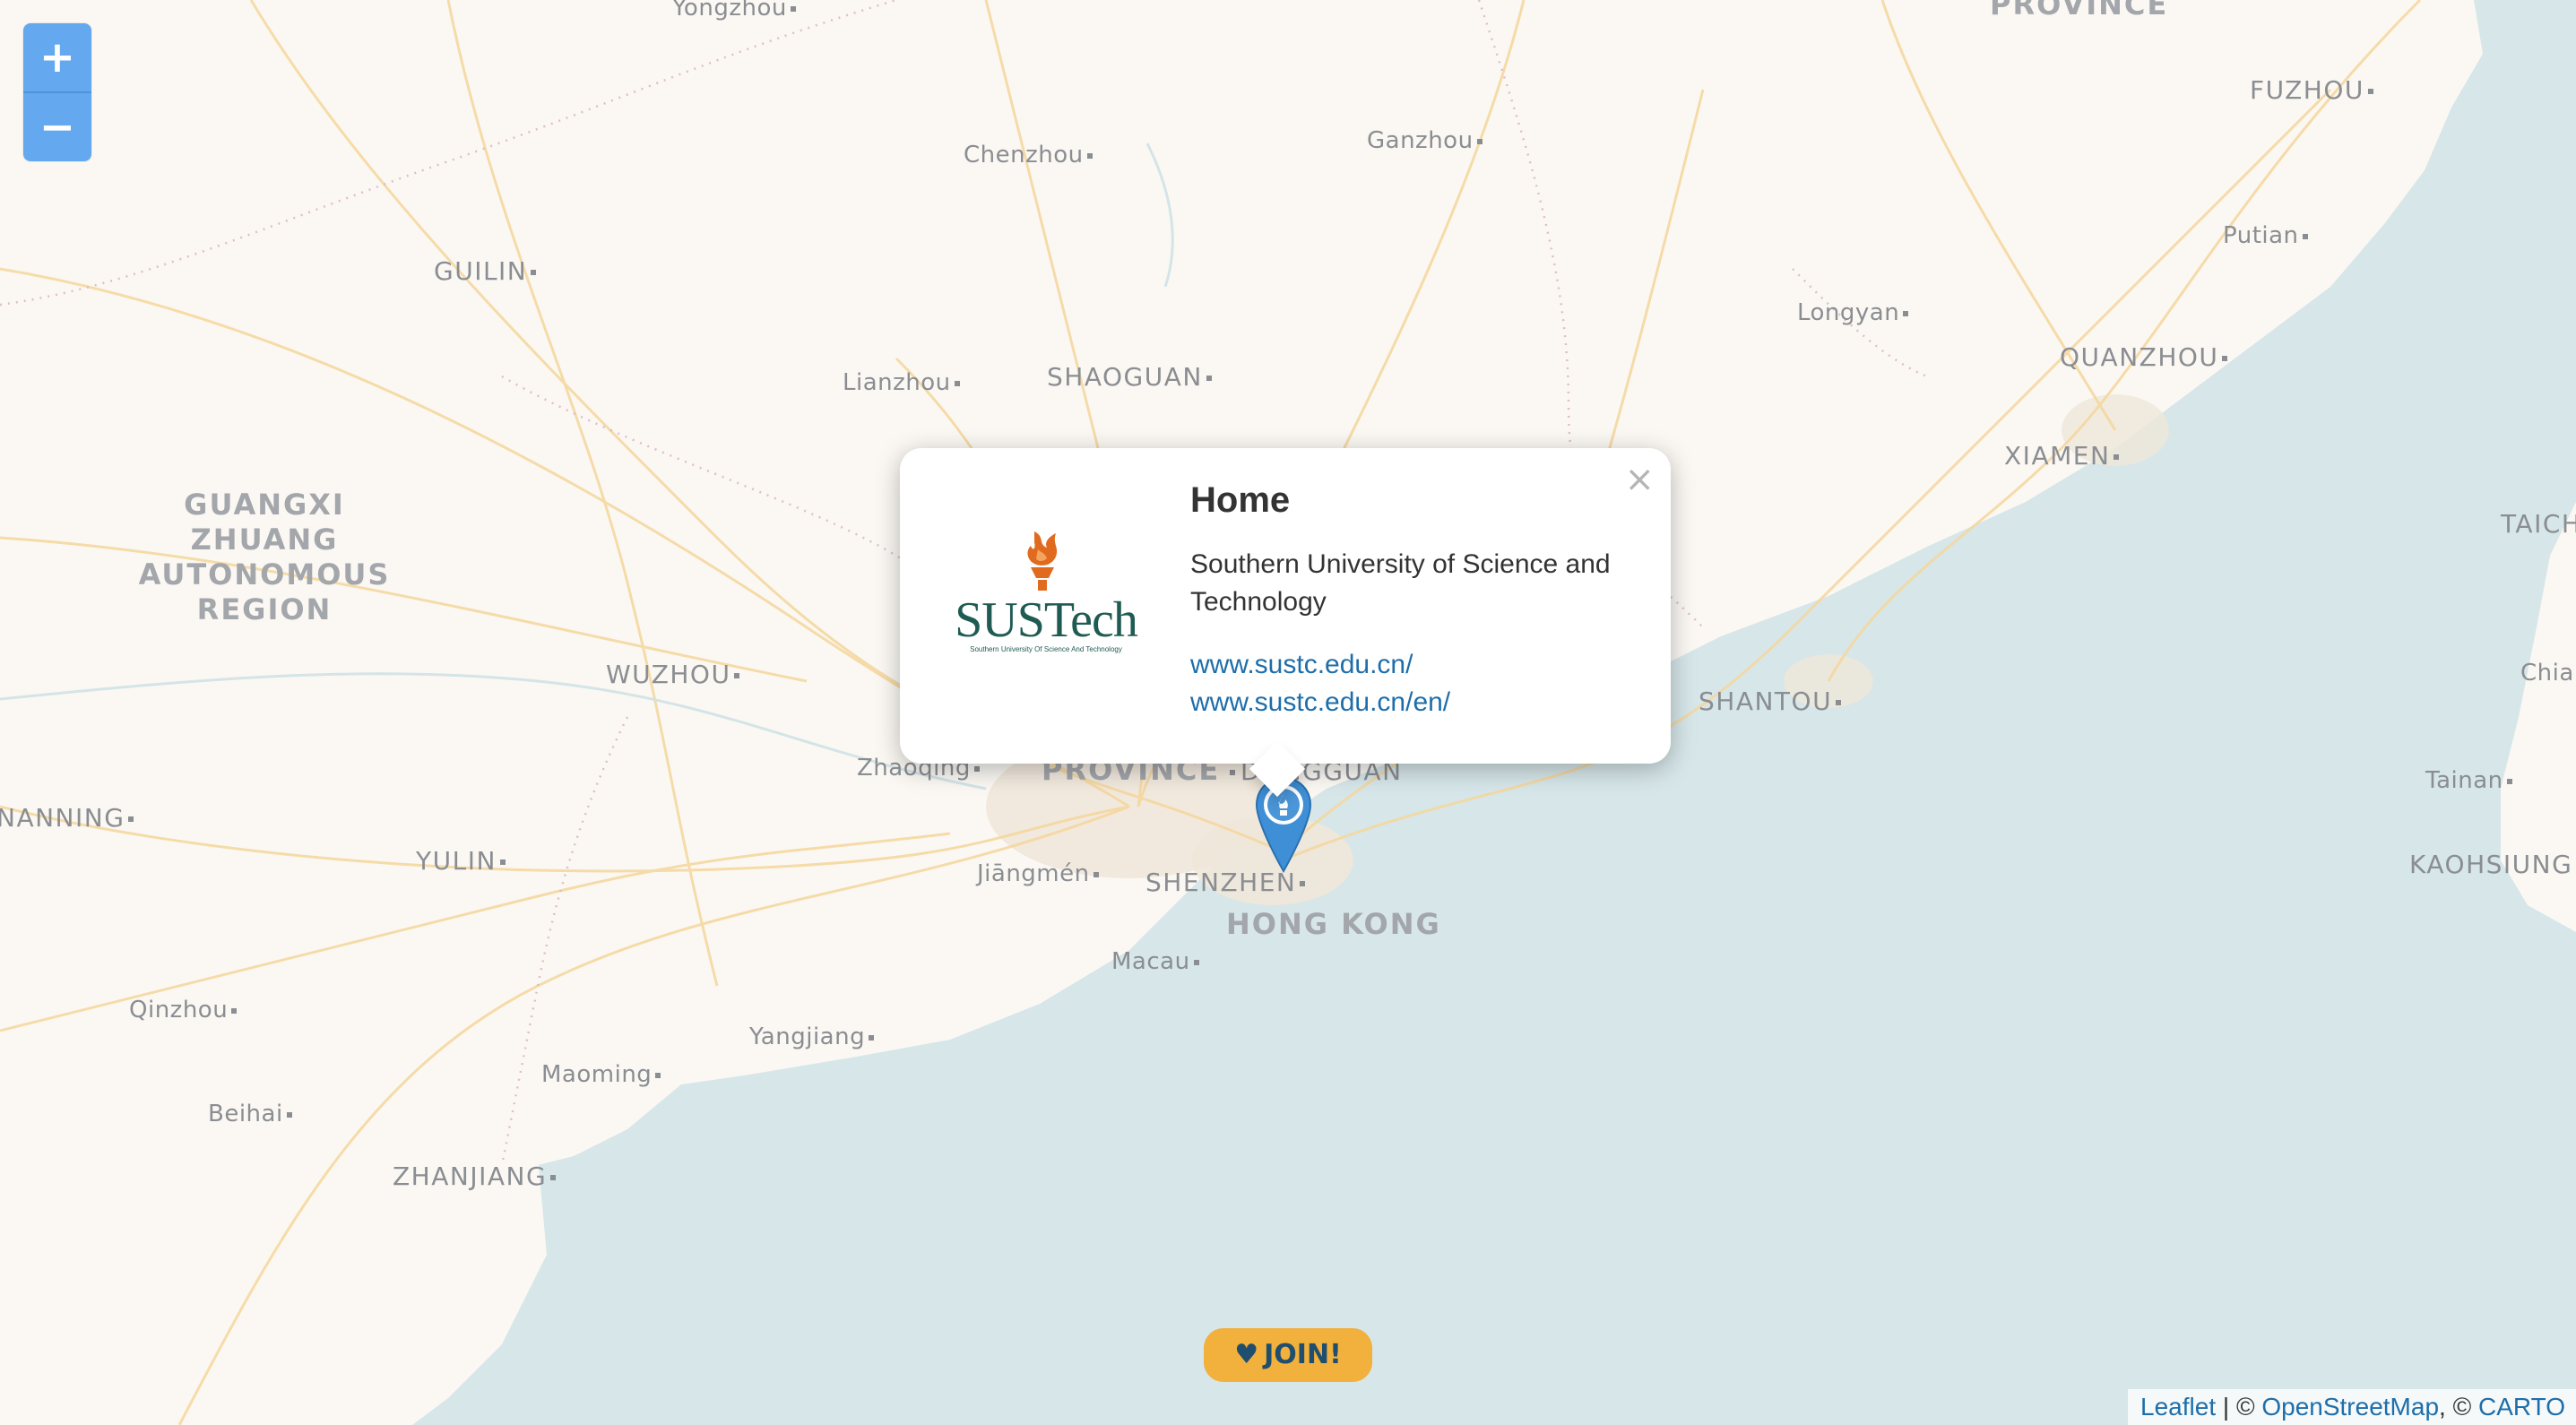 Image resolution: width=2576 pixels, height=1425 pixels. I want to click on place-label: KAOHSIUNG, so click(2491, 864).